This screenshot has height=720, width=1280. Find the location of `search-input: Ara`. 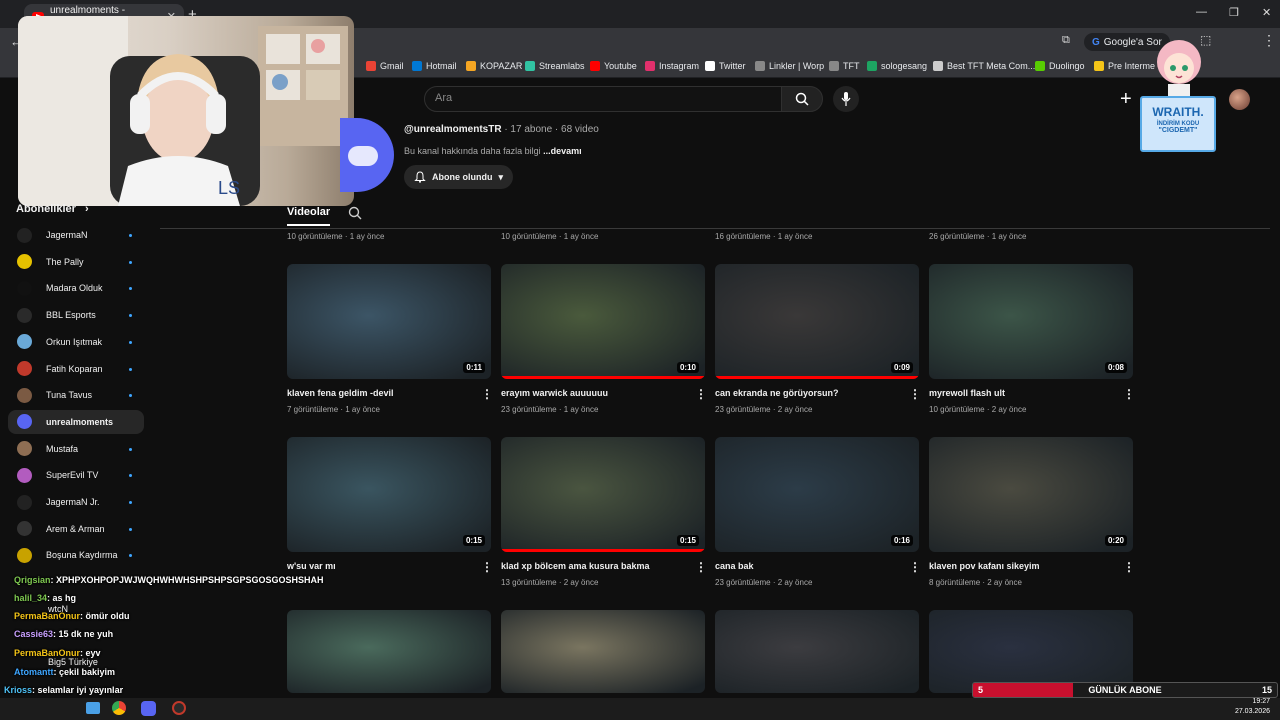

search-input: Ara is located at coordinates (603, 99).